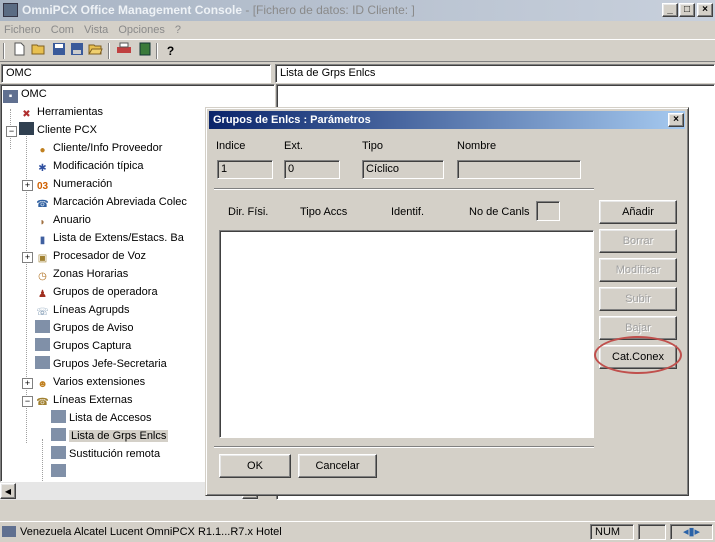 The height and width of the screenshot is (542, 715). Describe the element at coordinates (108, 148) in the screenshot. I see `tree-item-label: Cliente/Info Proveedor` at that location.